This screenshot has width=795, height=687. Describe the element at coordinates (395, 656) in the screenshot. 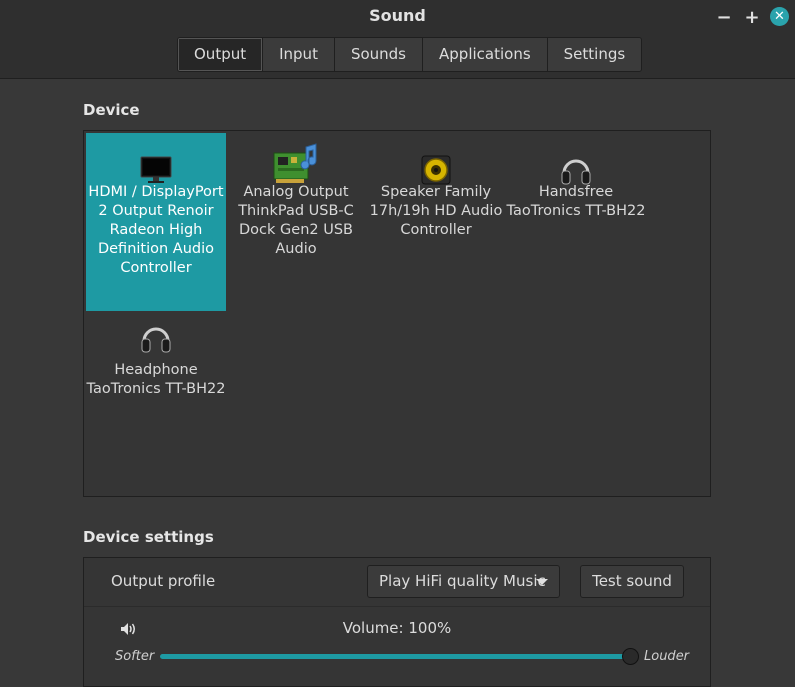

I see `volume-slider-fill` at that location.